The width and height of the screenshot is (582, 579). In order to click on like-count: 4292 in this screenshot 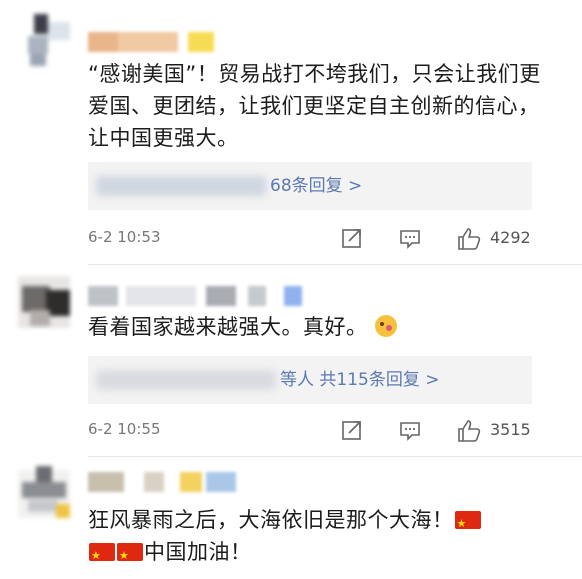, I will do `click(510, 237)`.